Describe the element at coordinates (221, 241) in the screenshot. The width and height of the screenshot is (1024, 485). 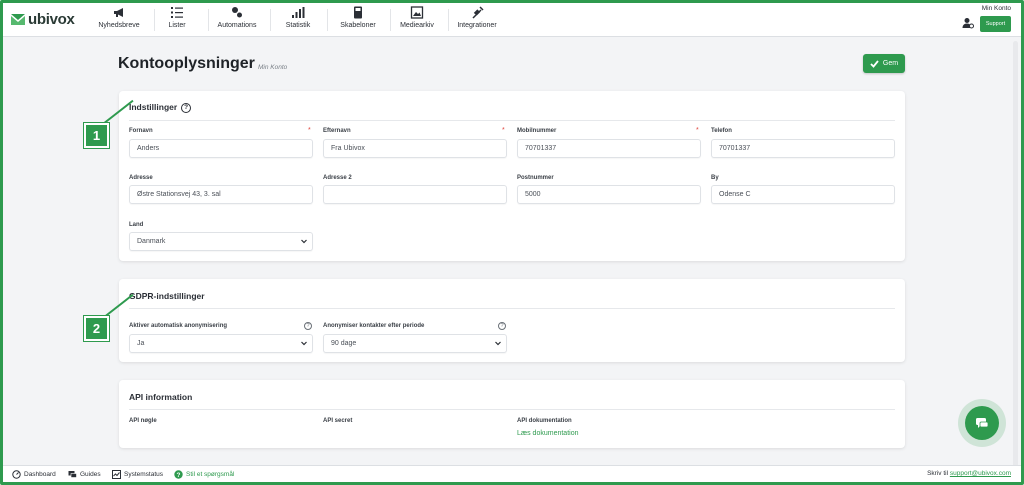
I see `land-select: Danmark` at that location.